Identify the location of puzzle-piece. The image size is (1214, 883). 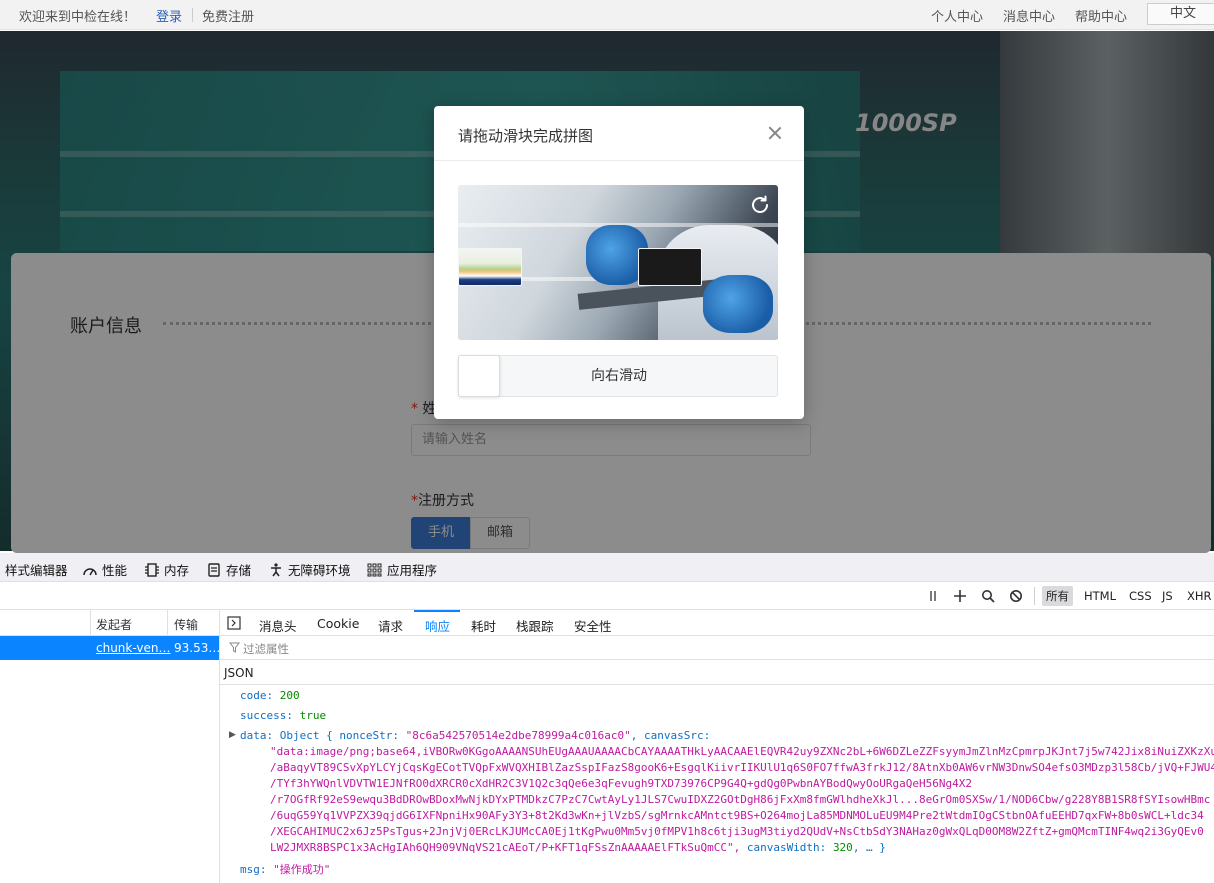
(490, 267).